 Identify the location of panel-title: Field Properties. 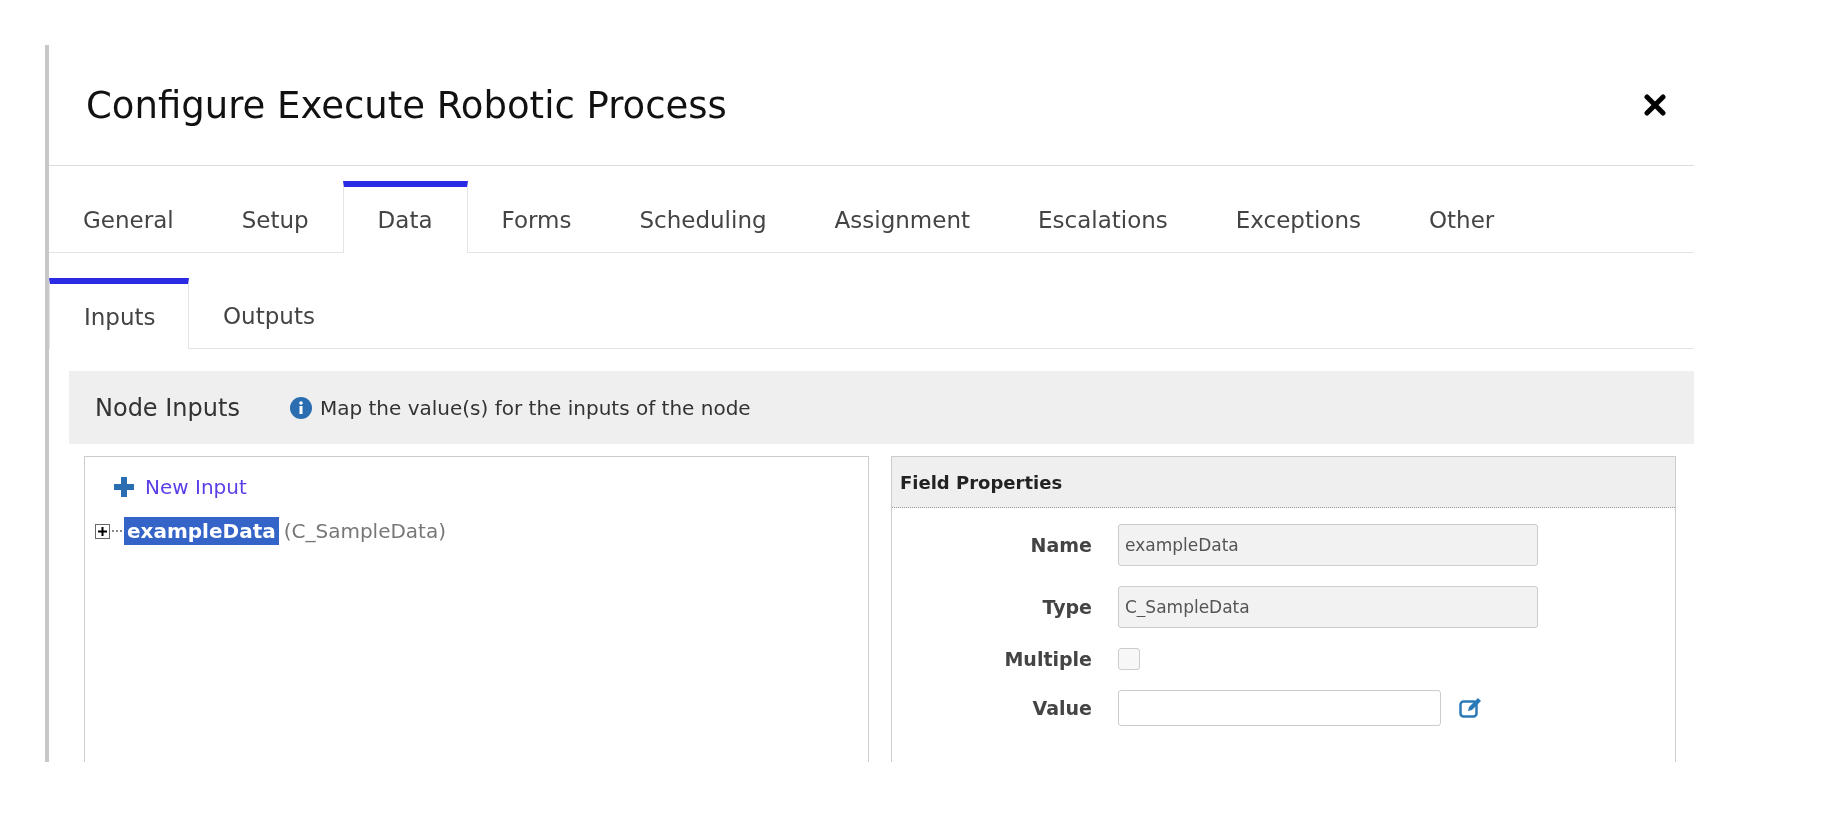
(981, 482).